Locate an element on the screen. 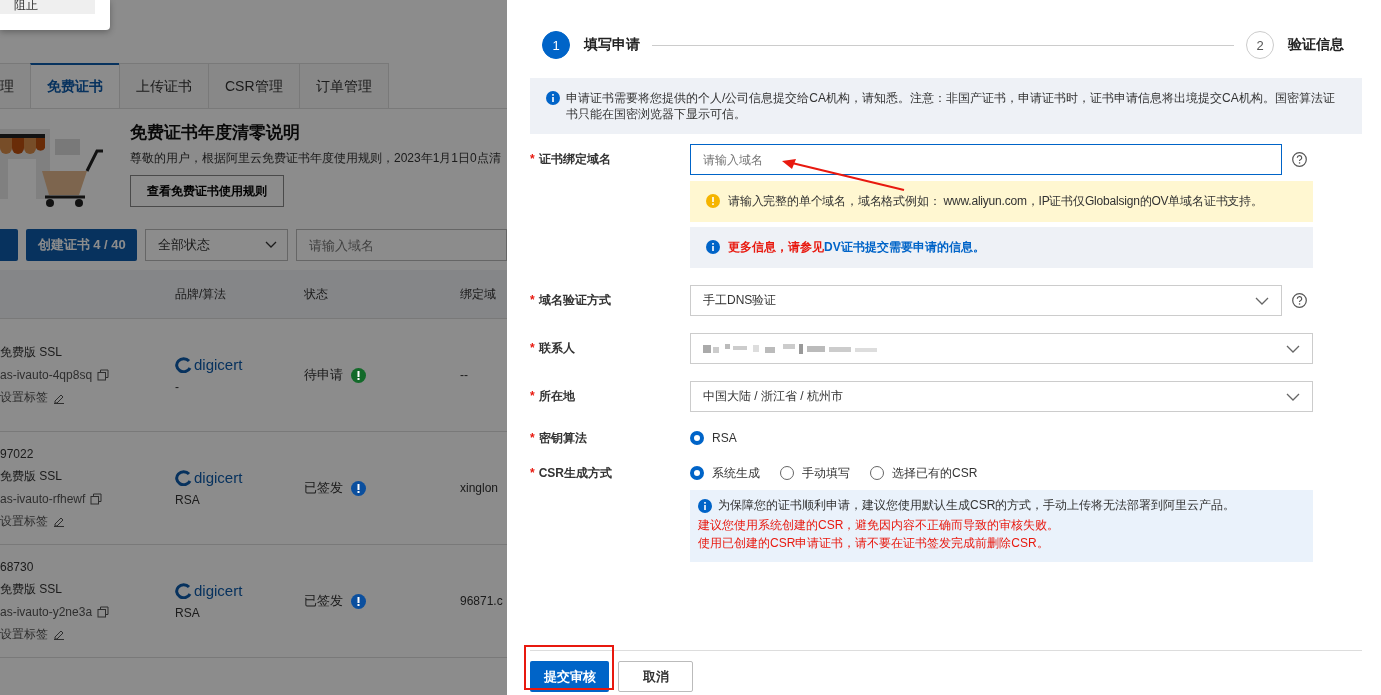  submit-button: 提交审核 is located at coordinates (569, 676).